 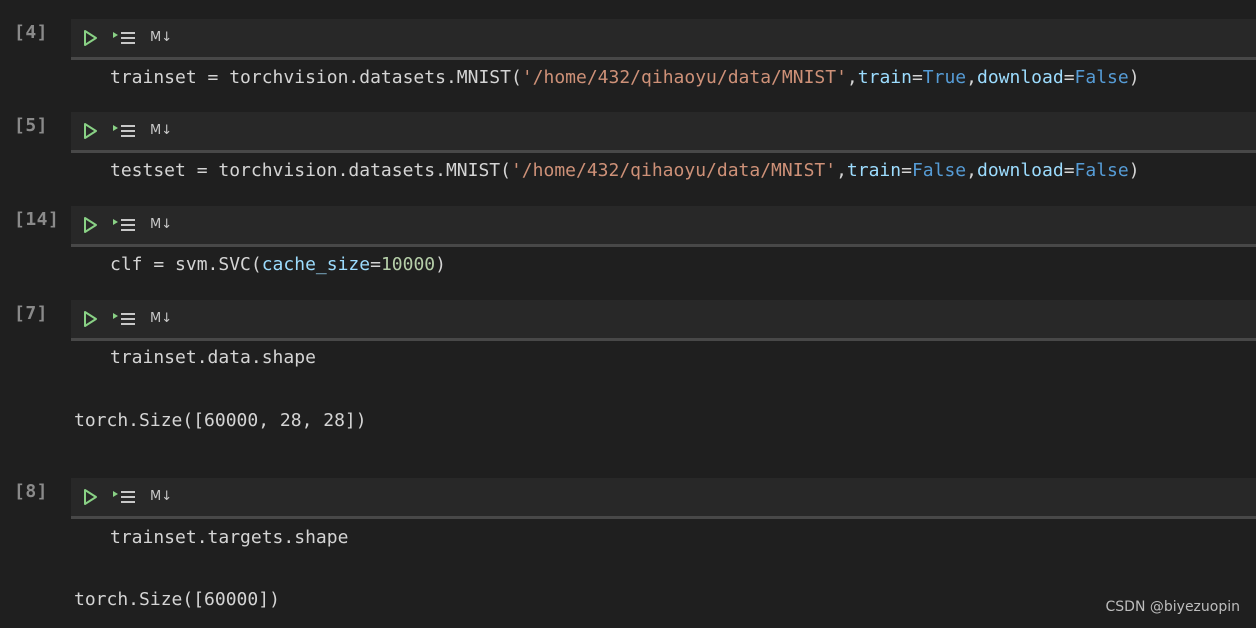 What do you see at coordinates (229, 538) in the screenshot?
I see `code-line: trainset.targets.shape` at bounding box center [229, 538].